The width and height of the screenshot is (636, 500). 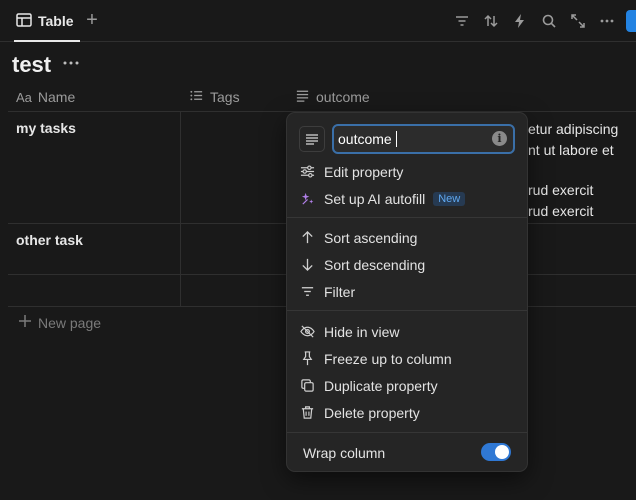 What do you see at coordinates (344, 453) in the screenshot?
I see `wrap-column-label: Wrap column` at bounding box center [344, 453].